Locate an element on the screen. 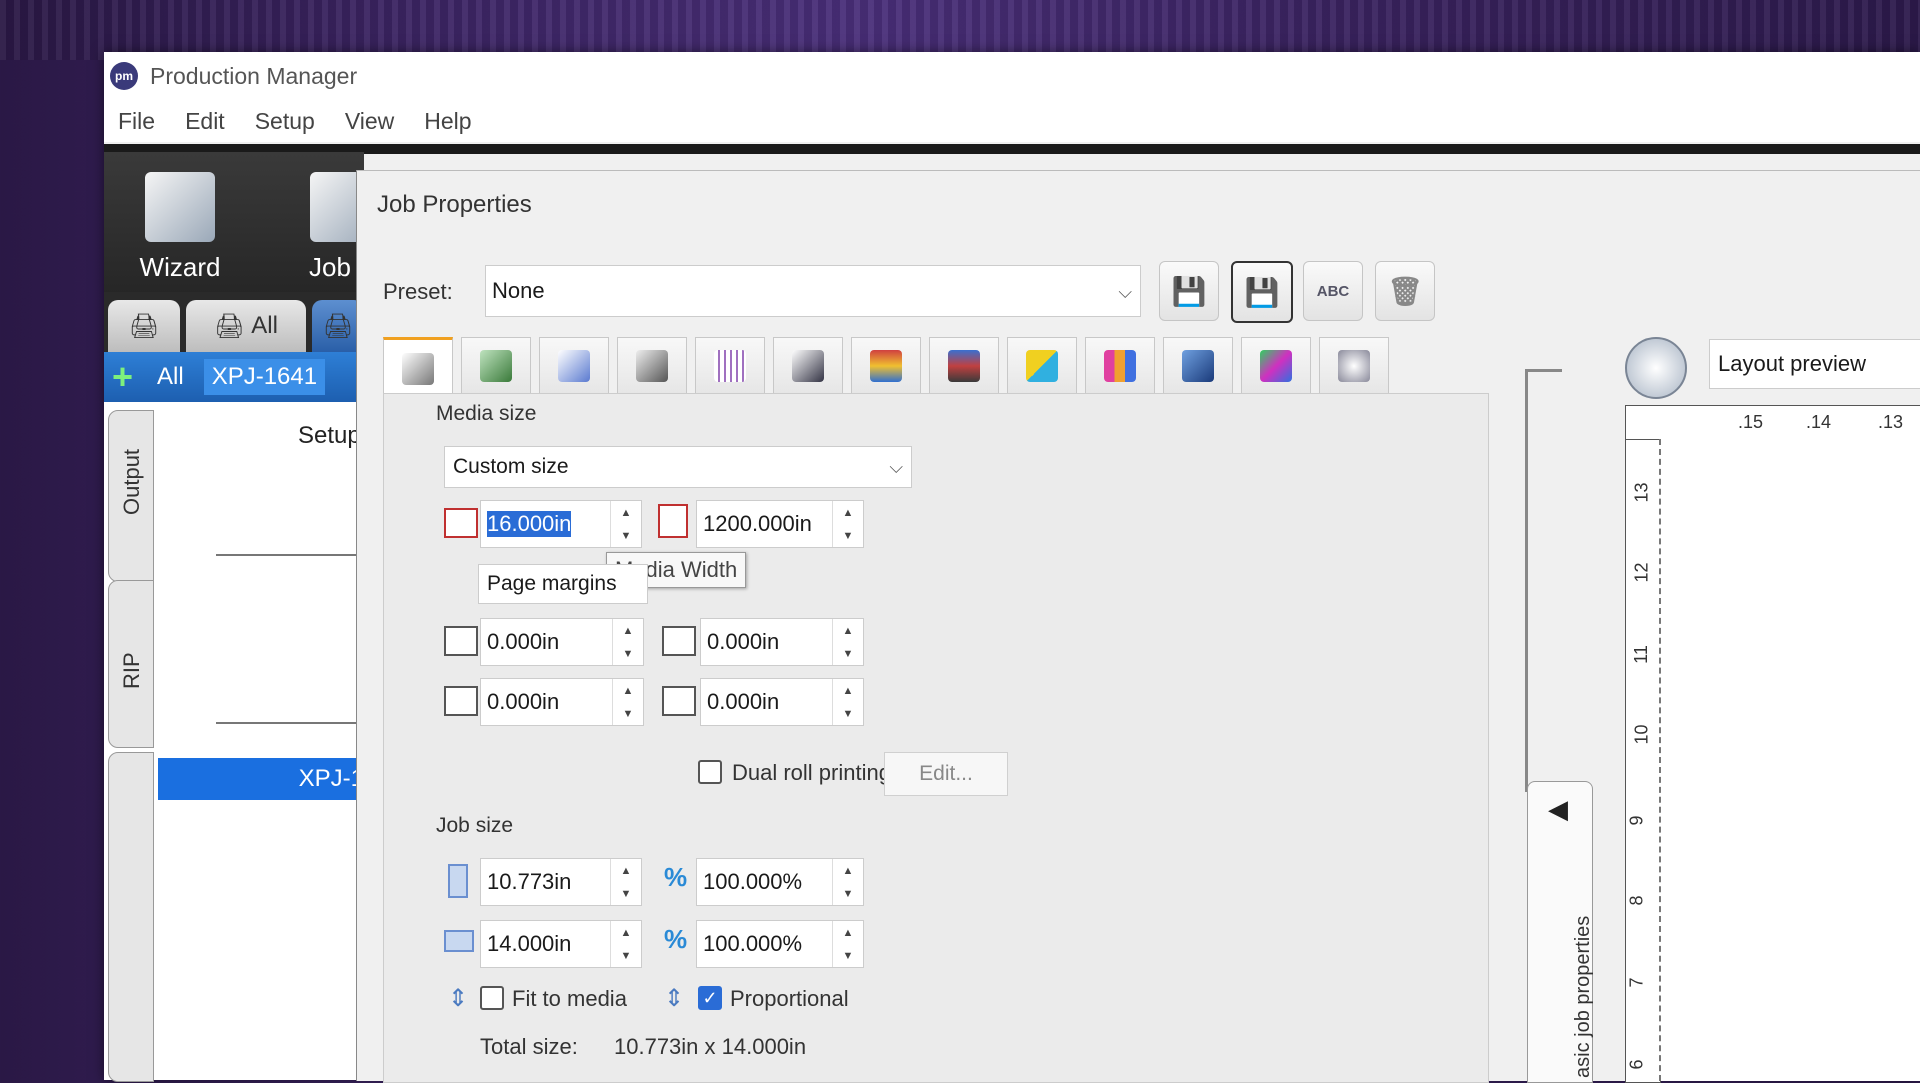  menu-setup: Setup is located at coordinates (285, 121).